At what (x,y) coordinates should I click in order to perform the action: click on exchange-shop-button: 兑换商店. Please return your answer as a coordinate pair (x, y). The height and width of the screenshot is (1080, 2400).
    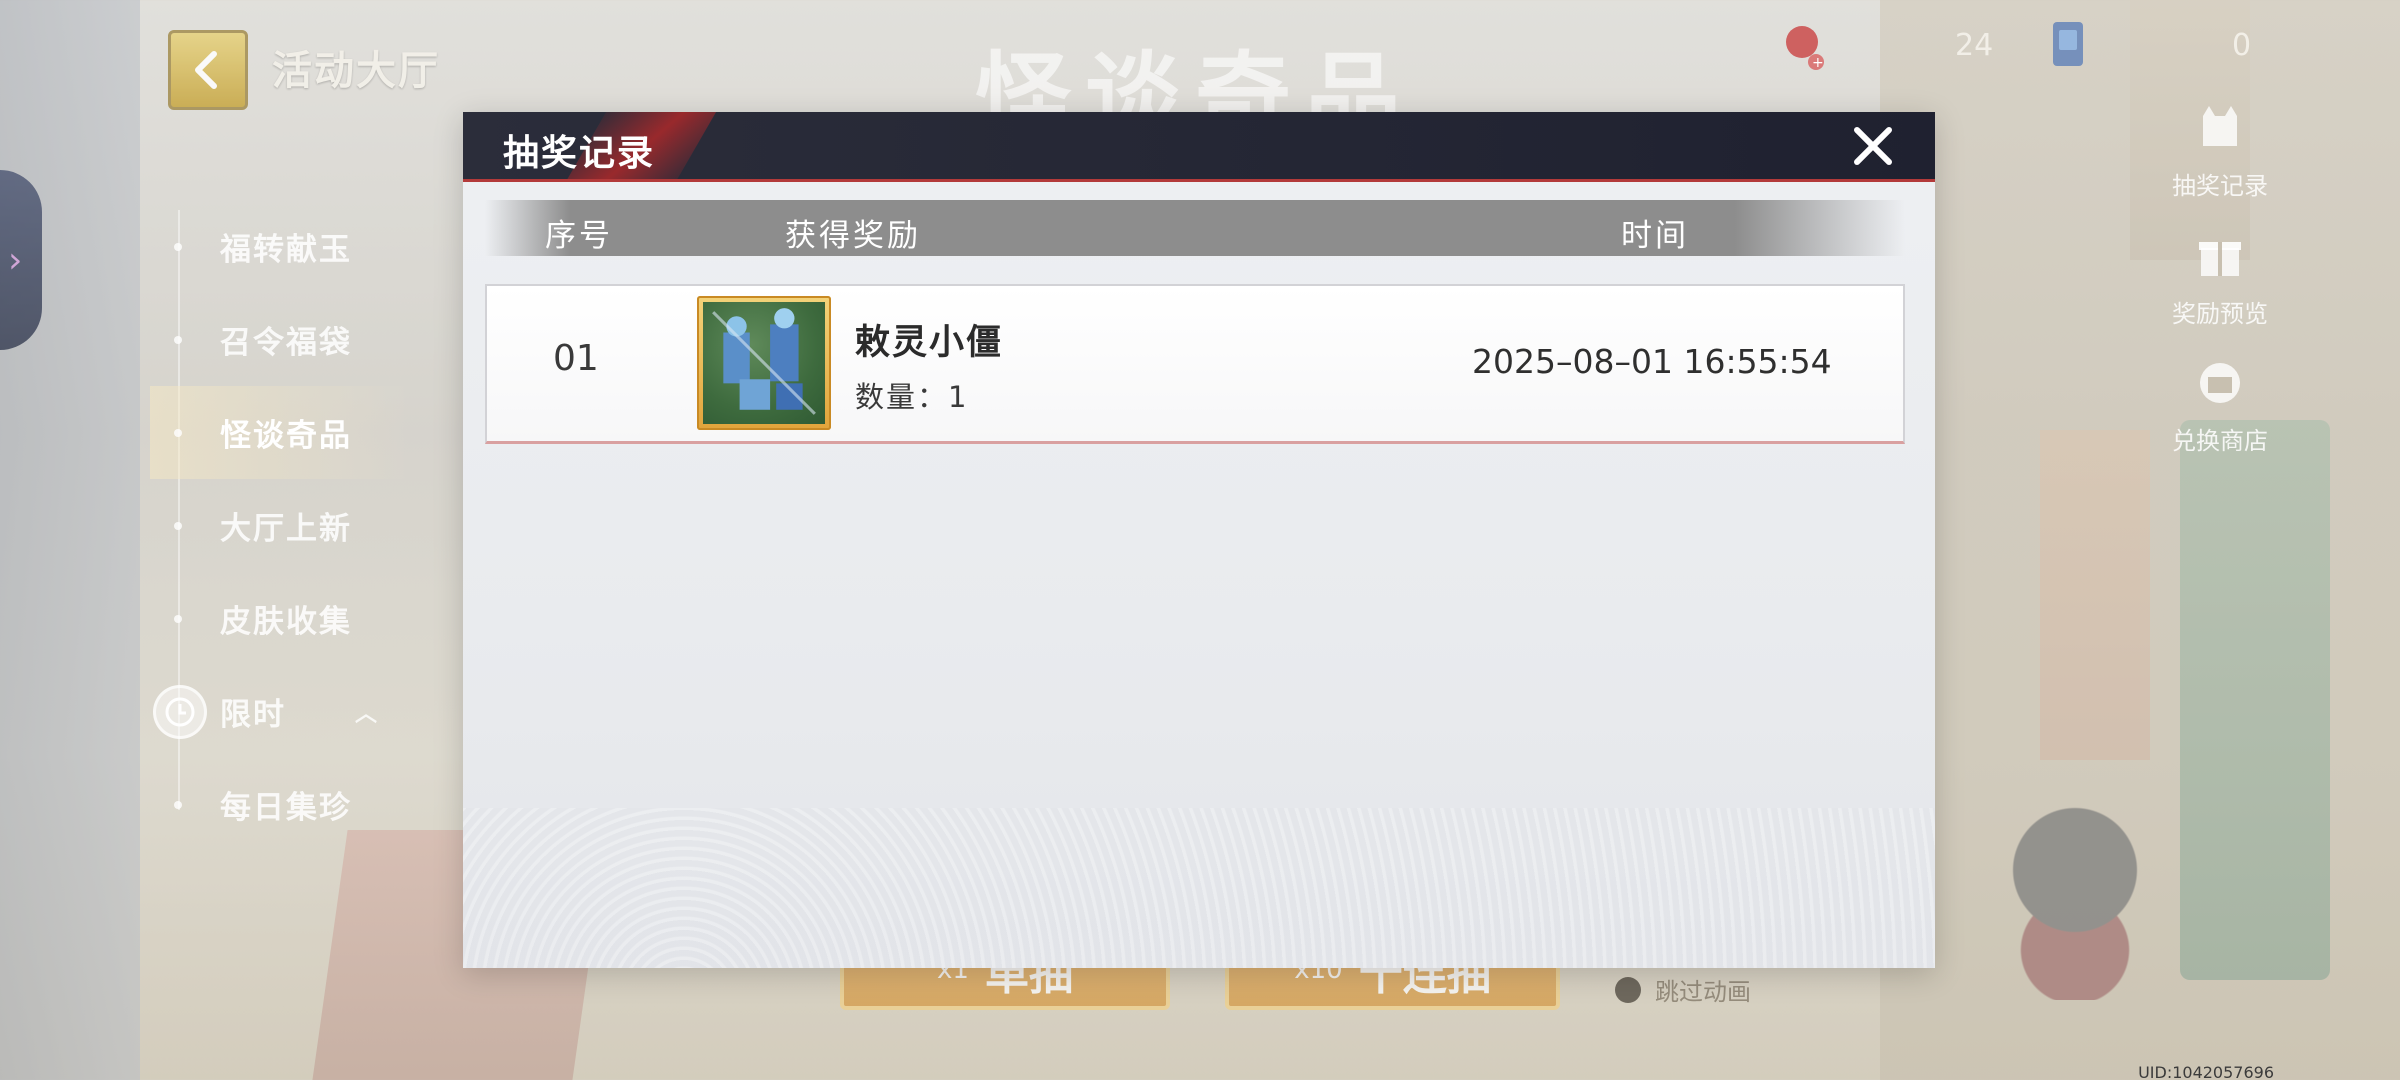
    Looking at the image, I should click on (2220, 405).